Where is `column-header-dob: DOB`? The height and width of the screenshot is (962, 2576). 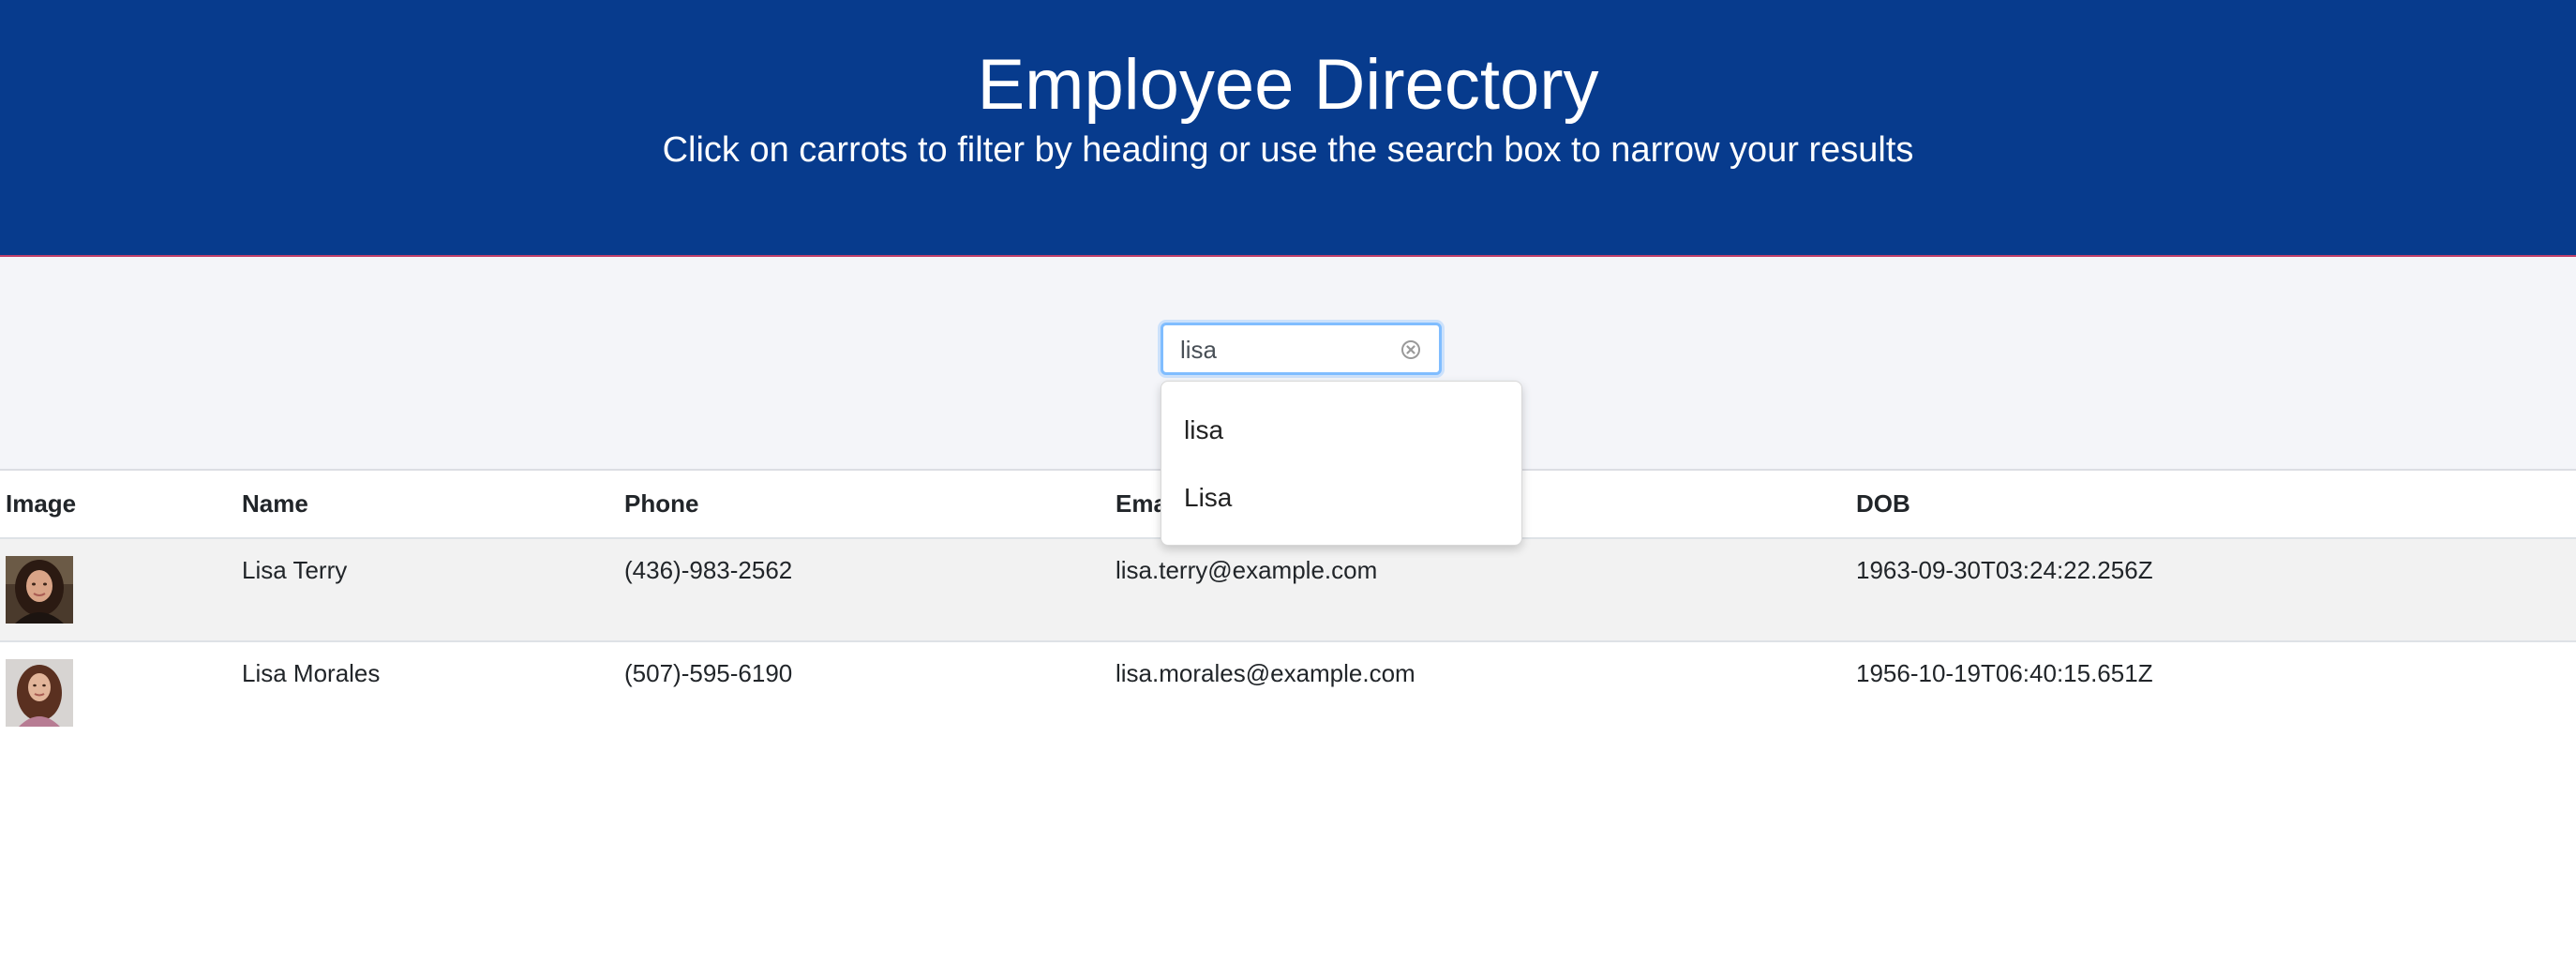
column-header-dob: DOB is located at coordinates (2216, 505).